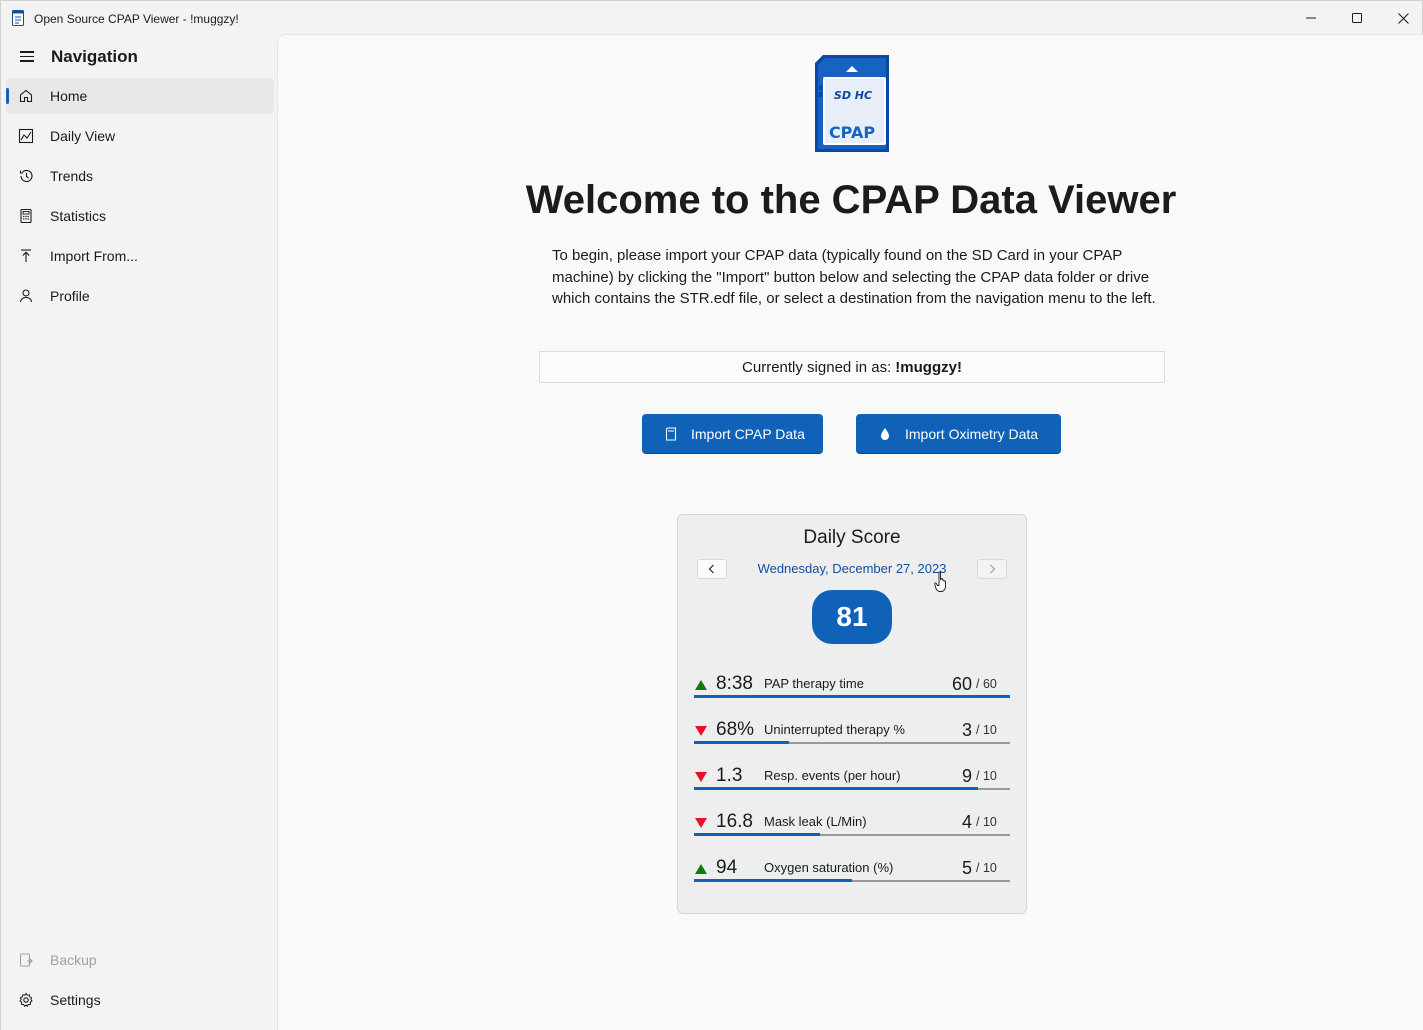 The image size is (1423, 1030). What do you see at coordinates (834, 729) in the screenshot?
I see `metric-label: Uninterrupted therapy %` at bounding box center [834, 729].